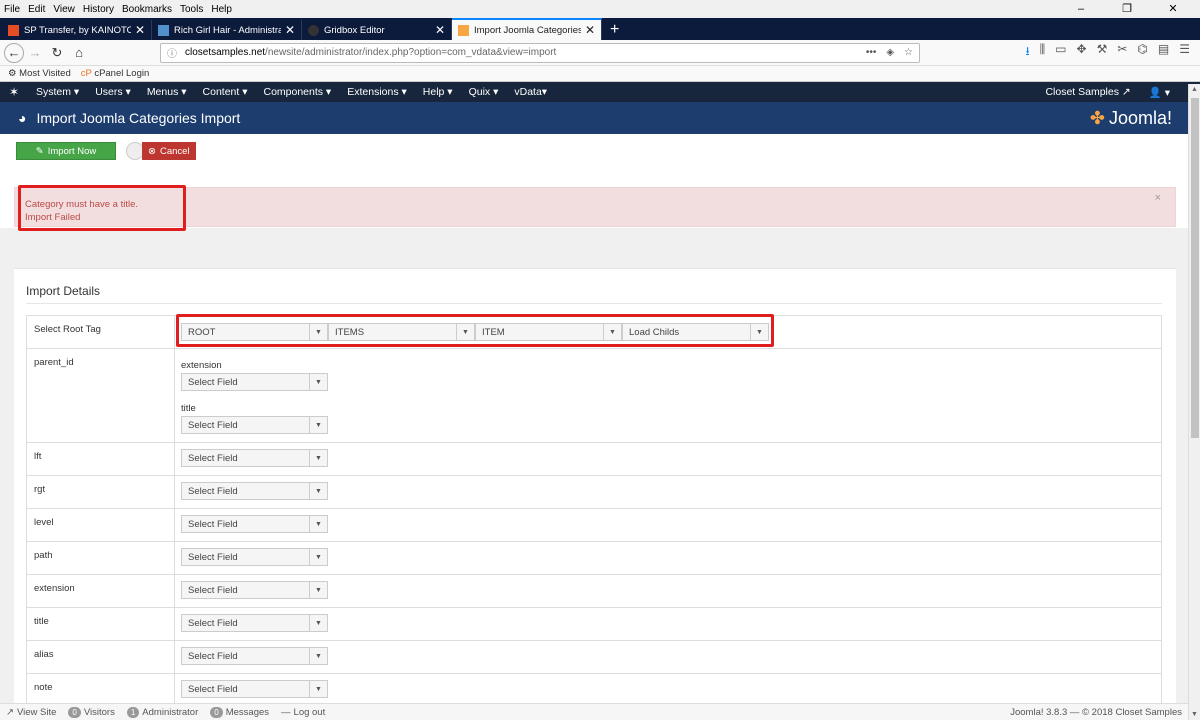 The height and width of the screenshot is (720, 1200). I want to click on bookmark-most-visited: ⚙ Most Visited, so click(39, 73).